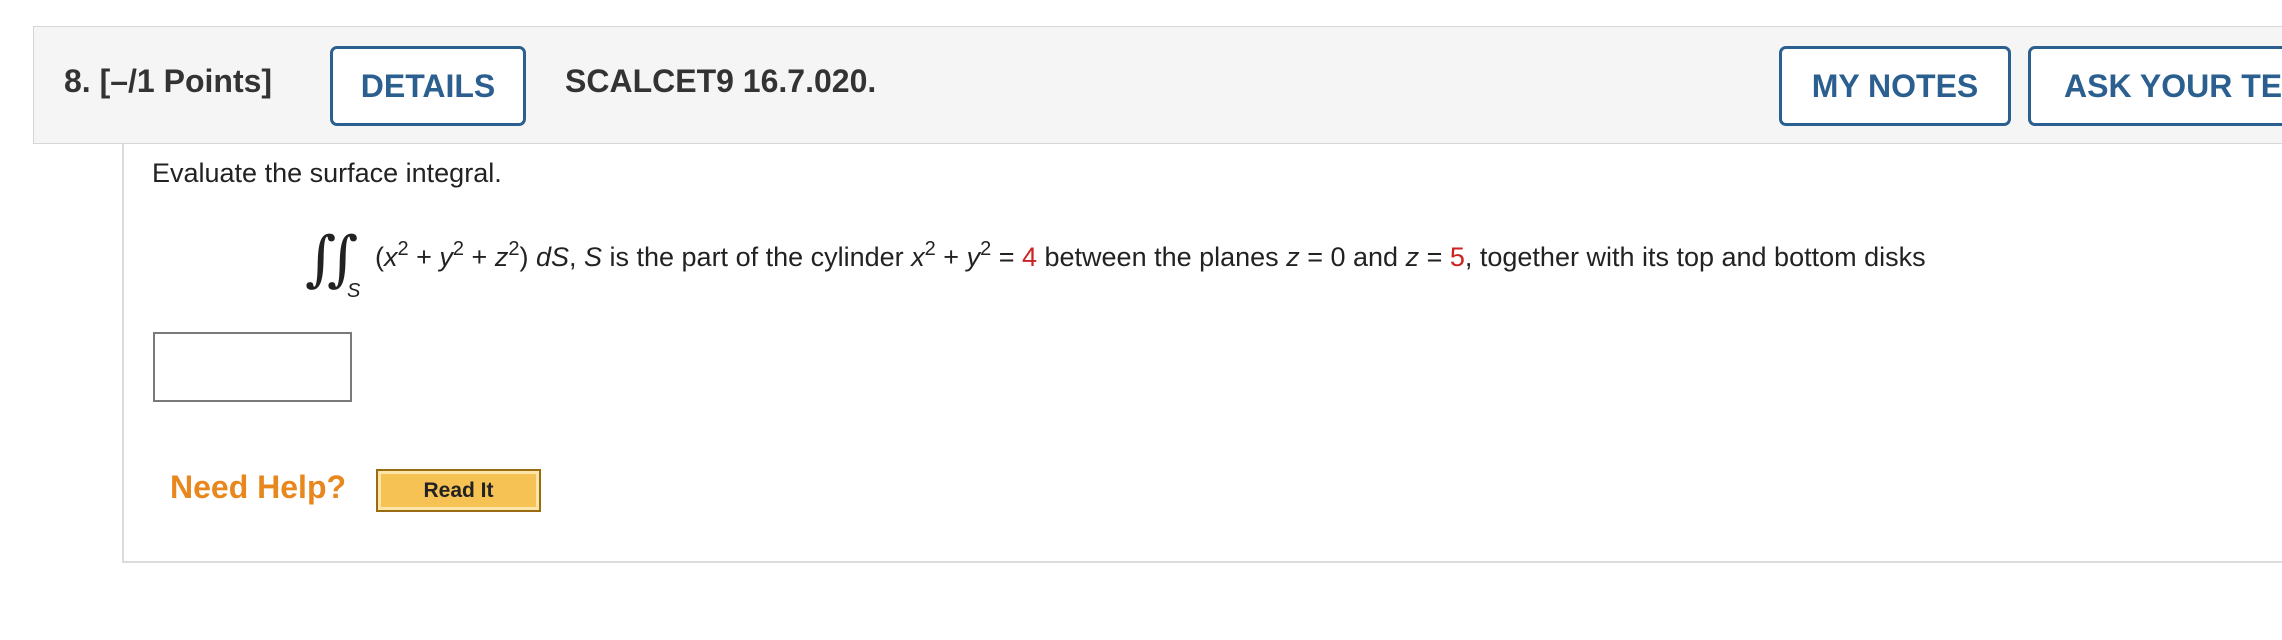 The width and height of the screenshot is (2282, 640). I want to click on read-it-button: Read It, so click(458, 490).